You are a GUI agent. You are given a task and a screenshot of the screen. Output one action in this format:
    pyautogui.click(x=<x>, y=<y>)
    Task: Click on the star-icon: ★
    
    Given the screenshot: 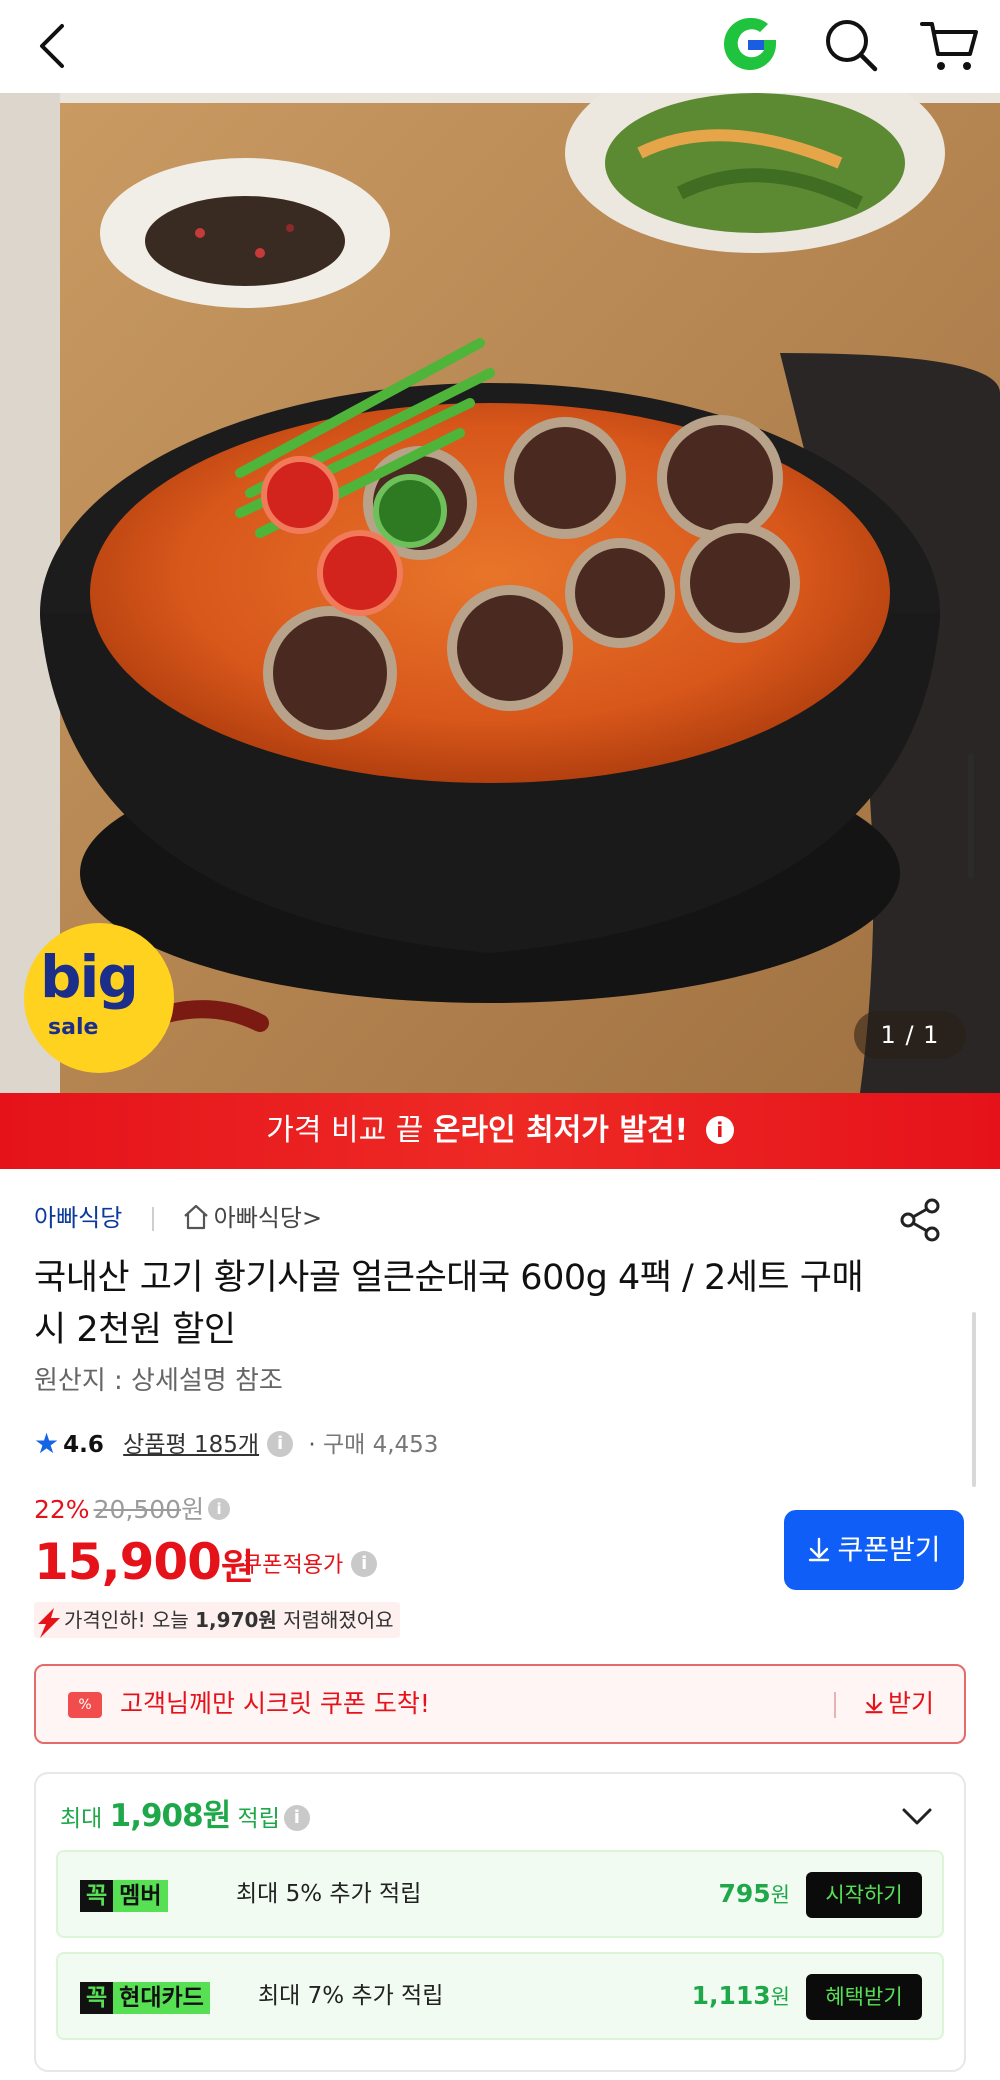 What is the action you would take?
    pyautogui.click(x=47, y=1443)
    